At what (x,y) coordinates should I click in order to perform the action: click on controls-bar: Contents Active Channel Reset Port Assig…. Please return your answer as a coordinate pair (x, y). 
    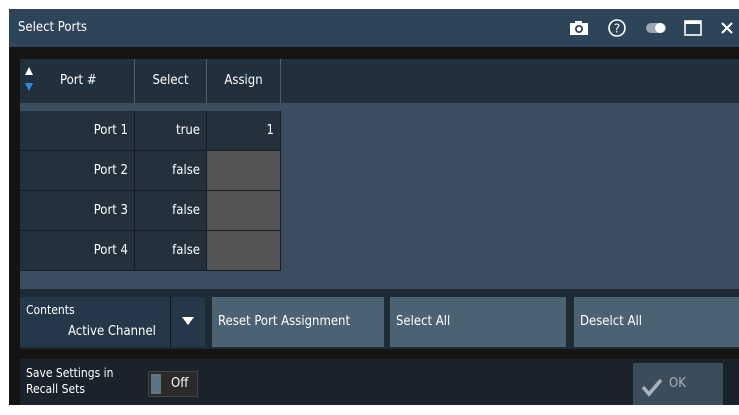
    Looking at the image, I should click on (379, 319).